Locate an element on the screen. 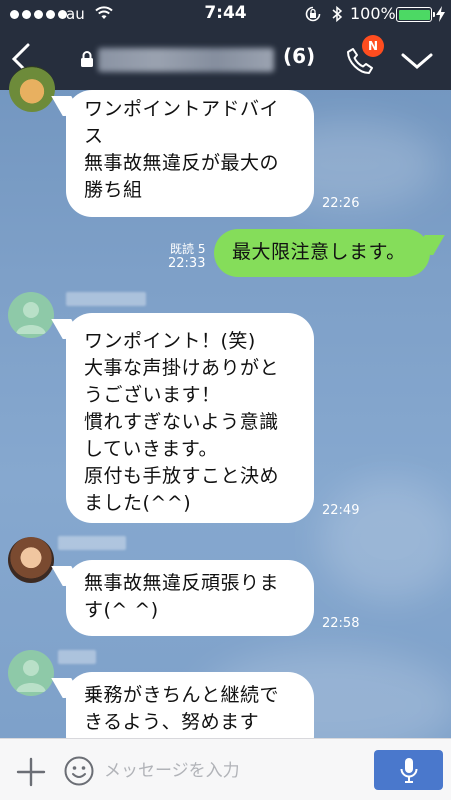 This screenshot has width=451, height=800. emoji-icon is located at coordinates (79, 771).